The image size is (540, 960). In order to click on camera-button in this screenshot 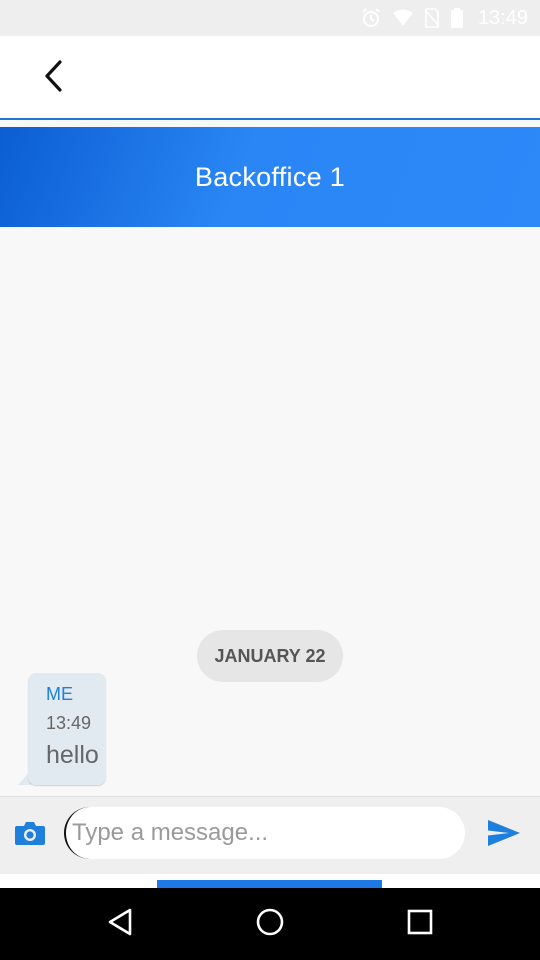, I will do `click(30, 835)`.